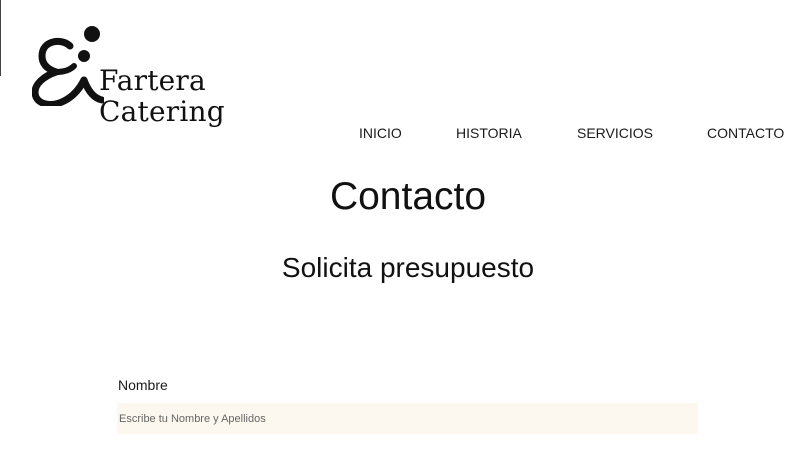 The height and width of the screenshot is (450, 800). I want to click on name-input, so click(407, 418).